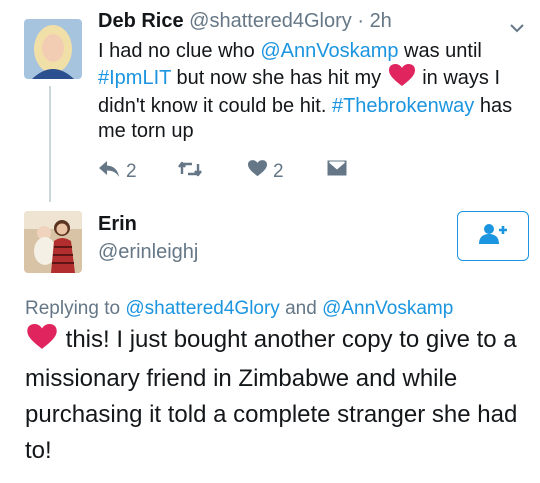 This screenshot has height=483, width=540. Describe the element at coordinates (50, 144) in the screenshot. I see `thread-line` at that location.